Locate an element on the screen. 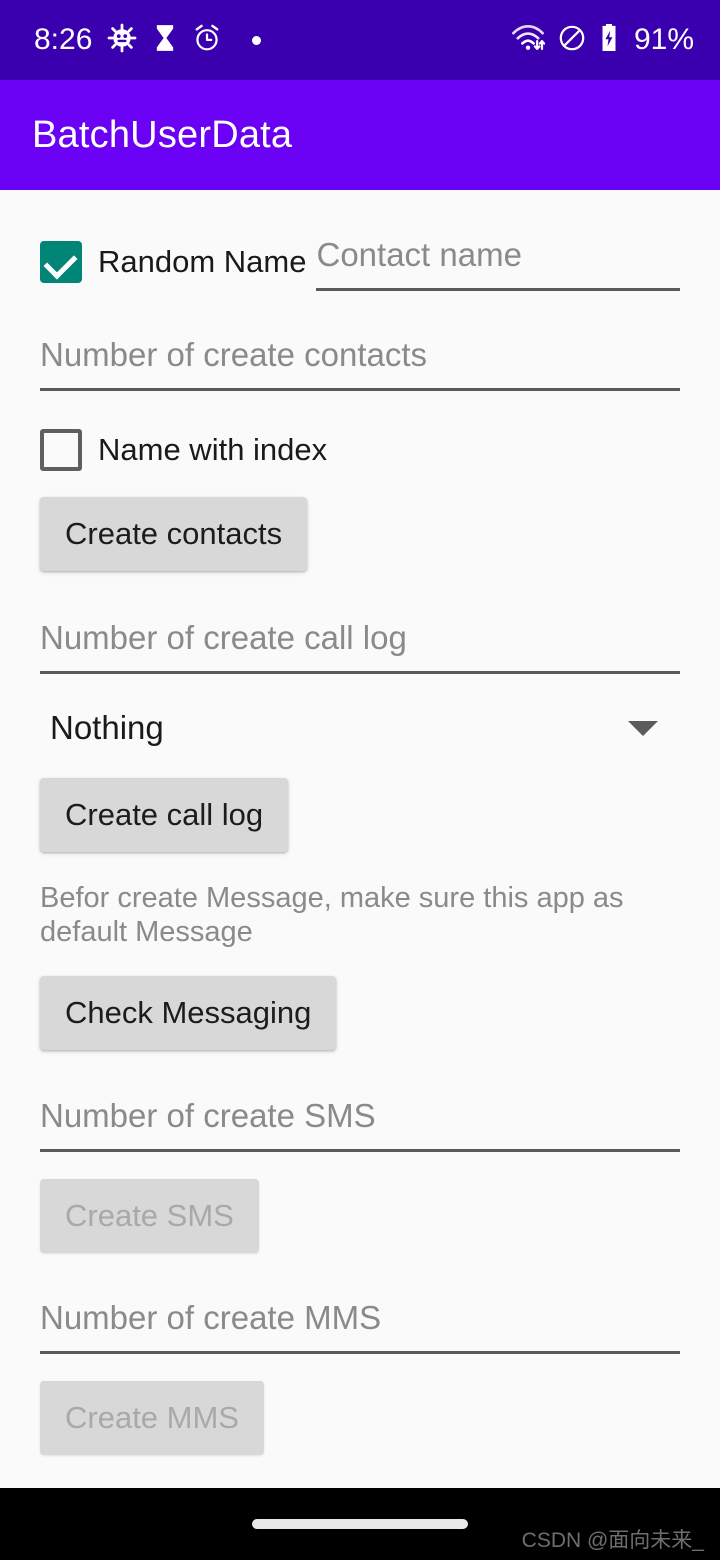 Image resolution: width=720 pixels, height=1560 pixels. number-of-contacts-input is located at coordinates (360, 355).